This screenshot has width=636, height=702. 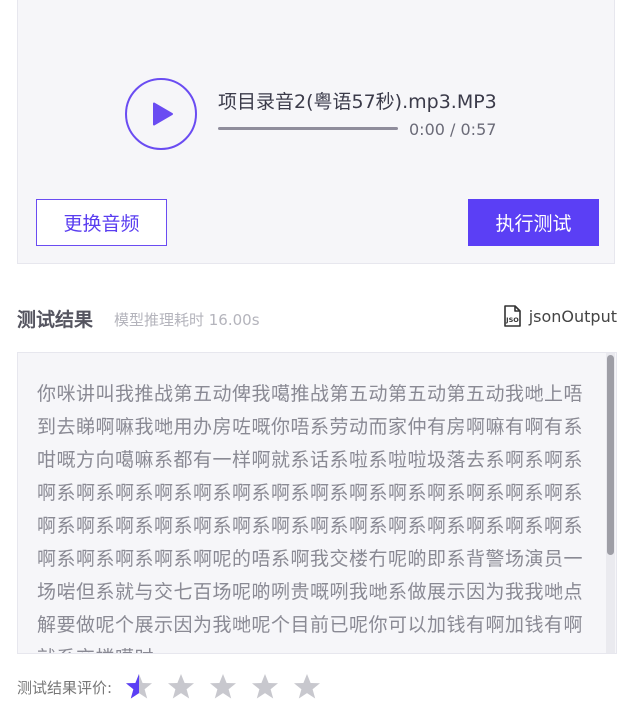 I want to click on json-output-label: jsonOutput, so click(x=572, y=316).